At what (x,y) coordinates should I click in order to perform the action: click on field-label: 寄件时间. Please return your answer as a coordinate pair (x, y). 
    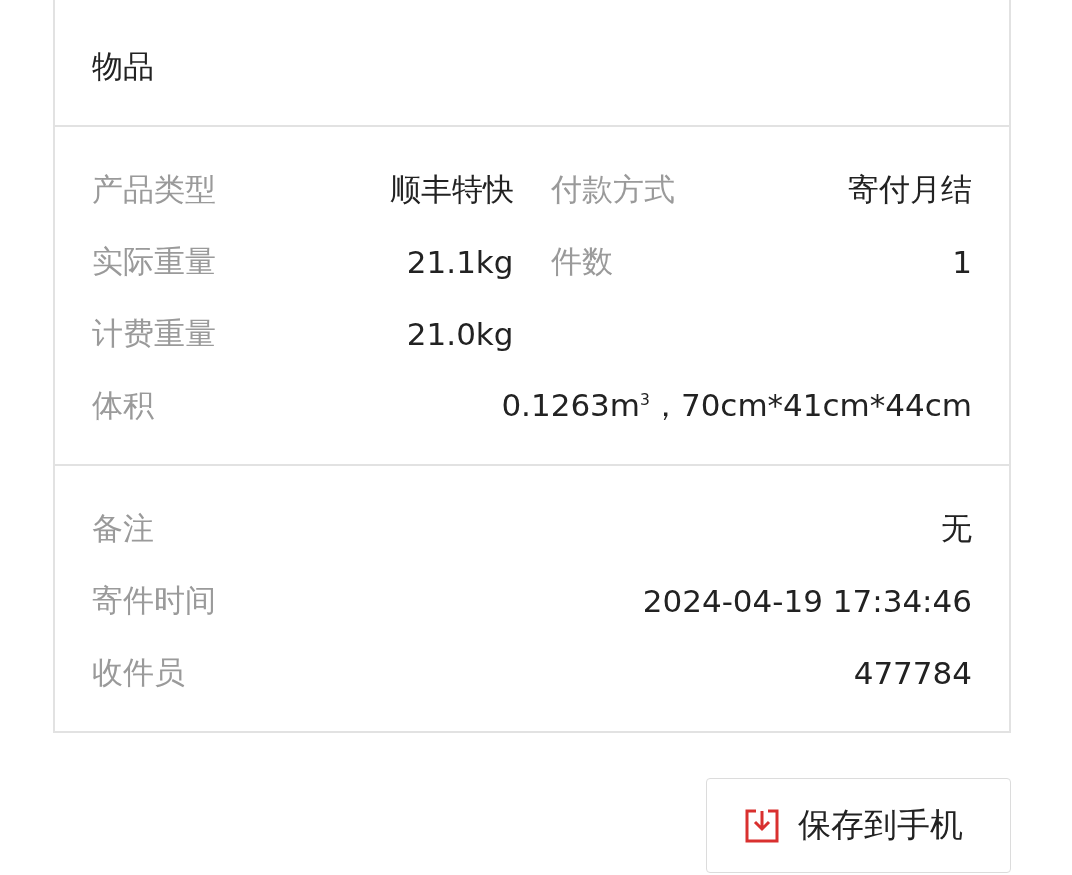
    Looking at the image, I should click on (154, 600).